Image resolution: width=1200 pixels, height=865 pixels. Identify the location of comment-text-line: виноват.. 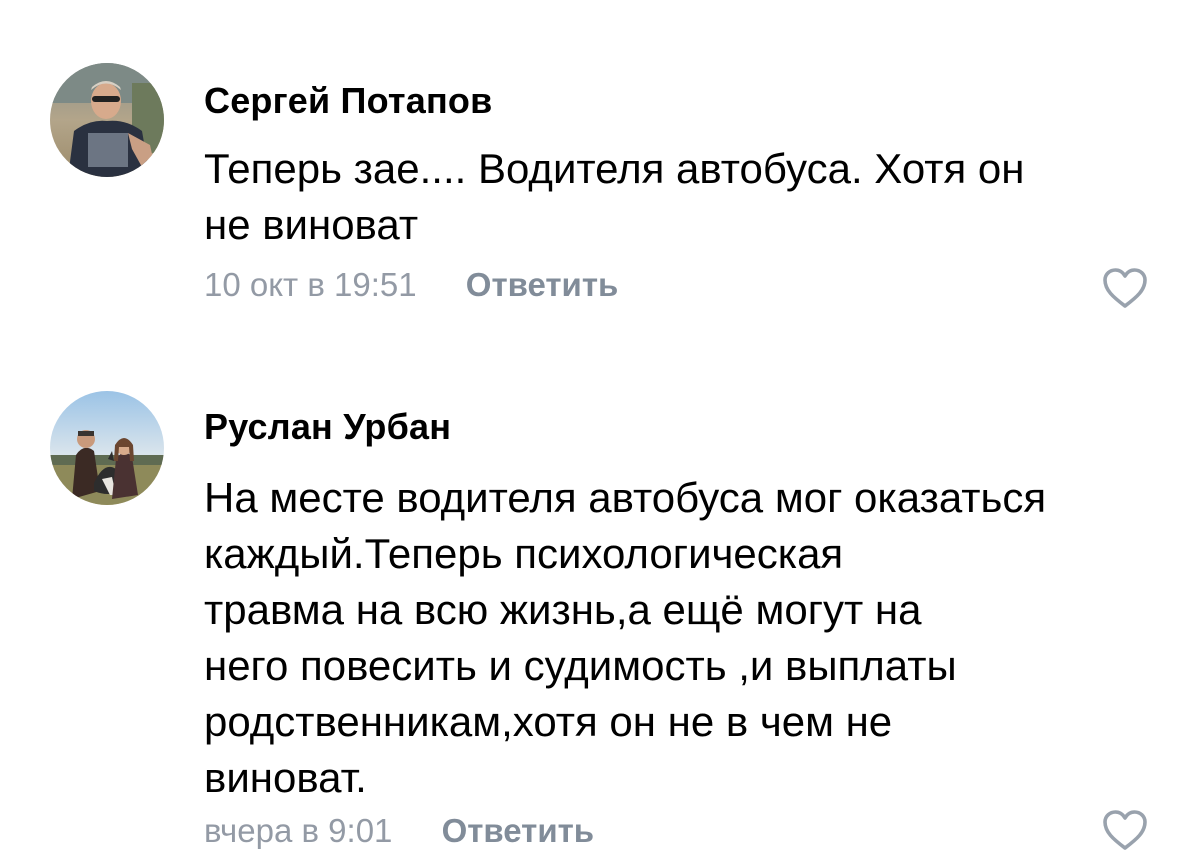
(285, 777).